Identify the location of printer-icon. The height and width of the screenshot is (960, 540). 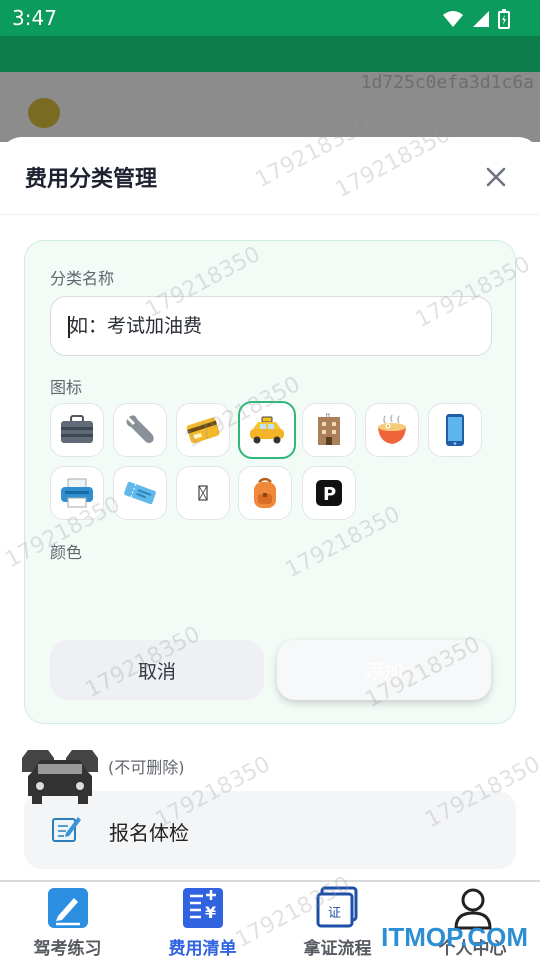
(77, 493).